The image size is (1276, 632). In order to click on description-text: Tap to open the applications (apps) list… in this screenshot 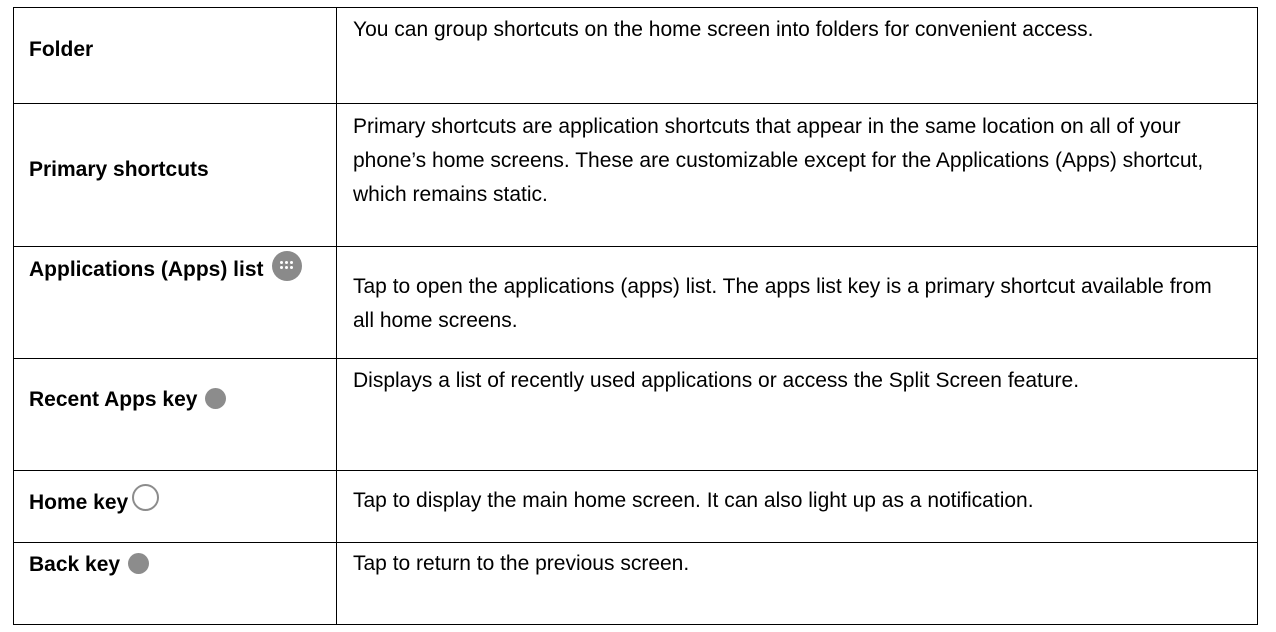, I will do `click(782, 303)`.